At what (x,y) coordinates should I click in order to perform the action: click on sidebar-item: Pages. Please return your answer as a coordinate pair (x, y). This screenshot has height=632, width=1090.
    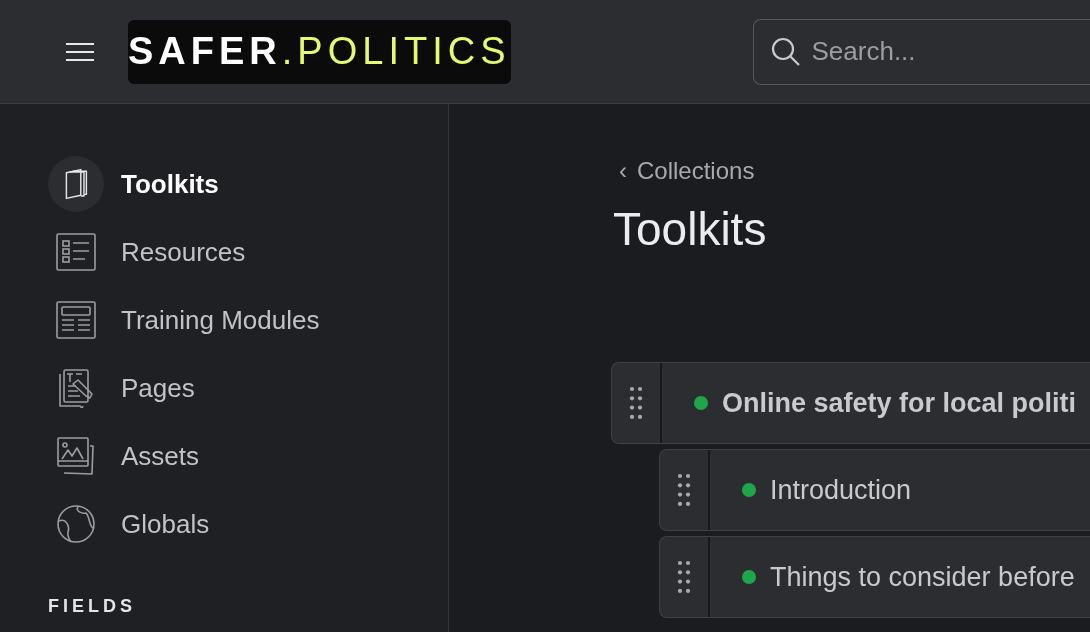
    Looking at the image, I should click on (248, 388).